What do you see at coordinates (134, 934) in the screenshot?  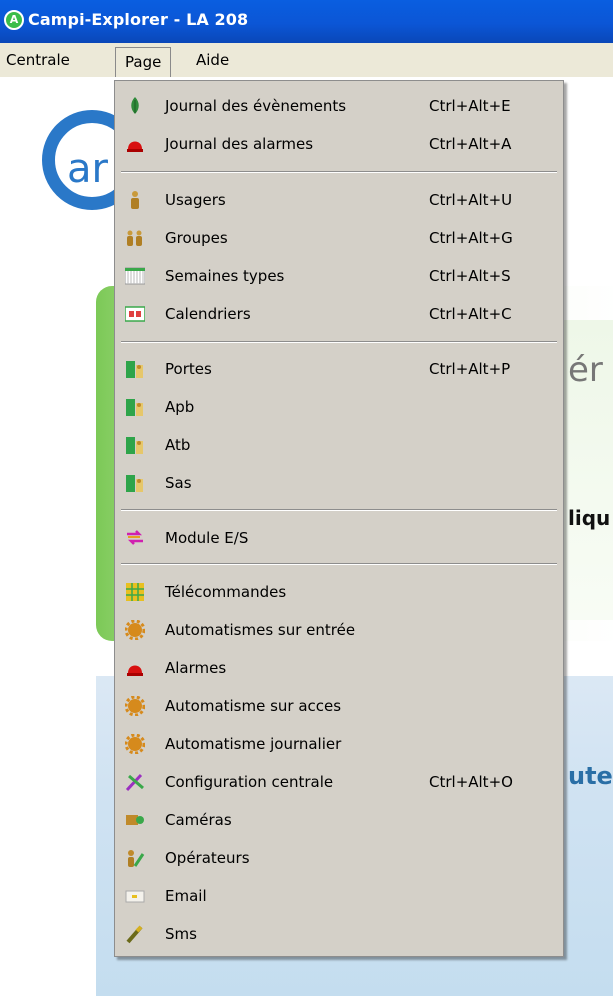 I see `sms-icon` at bounding box center [134, 934].